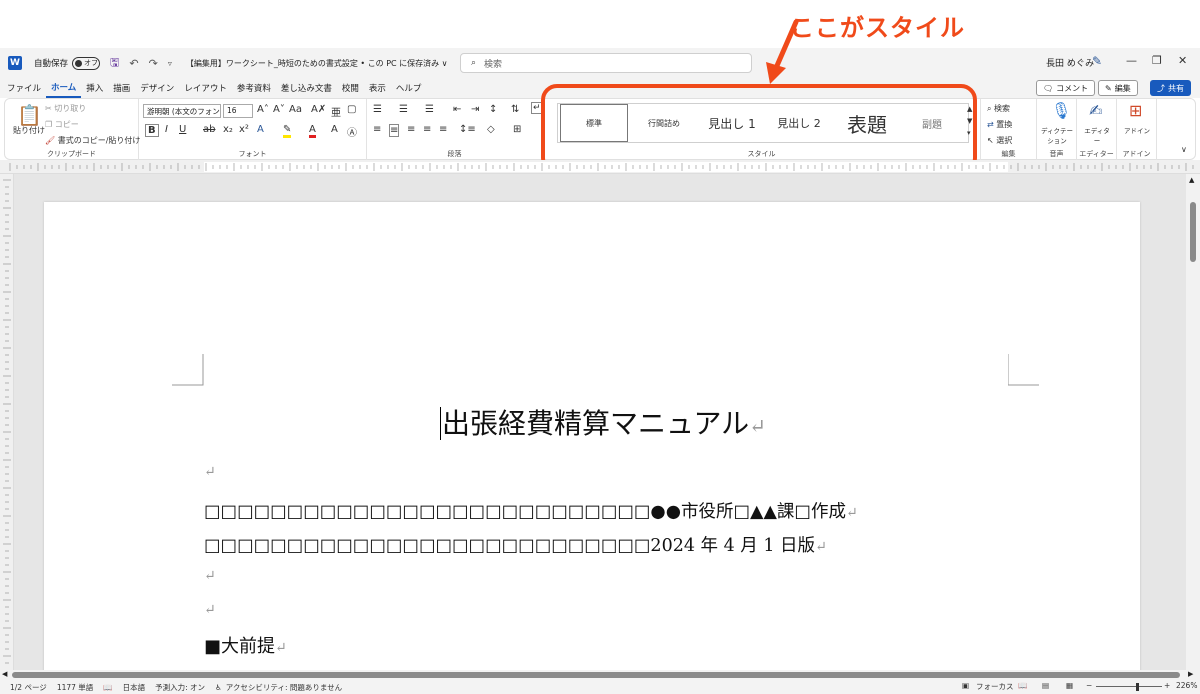  Describe the element at coordinates (443, 129) in the screenshot. I see `distribute-icon: ≡` at that location.